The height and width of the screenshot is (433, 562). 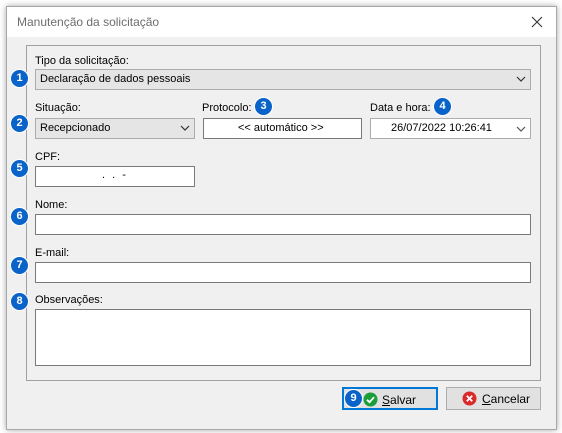 I want to click on badge-4: 4, so click(x=442, y=106).